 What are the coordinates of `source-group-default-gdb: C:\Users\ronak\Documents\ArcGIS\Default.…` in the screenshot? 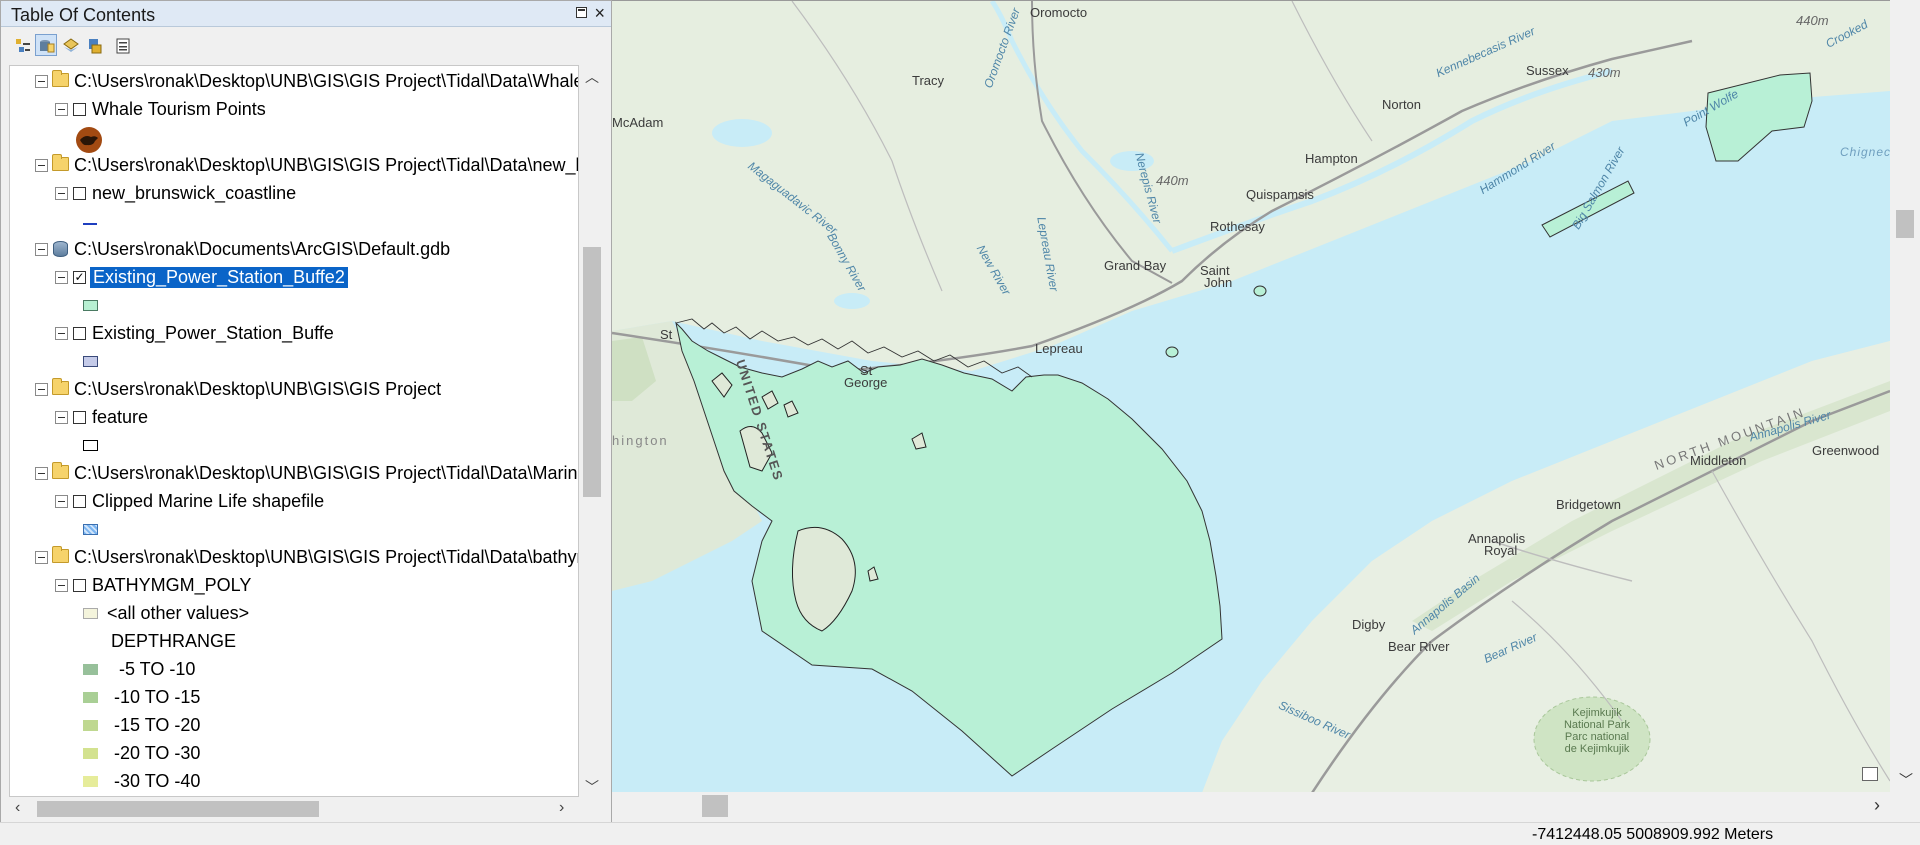 It's located at (294, 250).